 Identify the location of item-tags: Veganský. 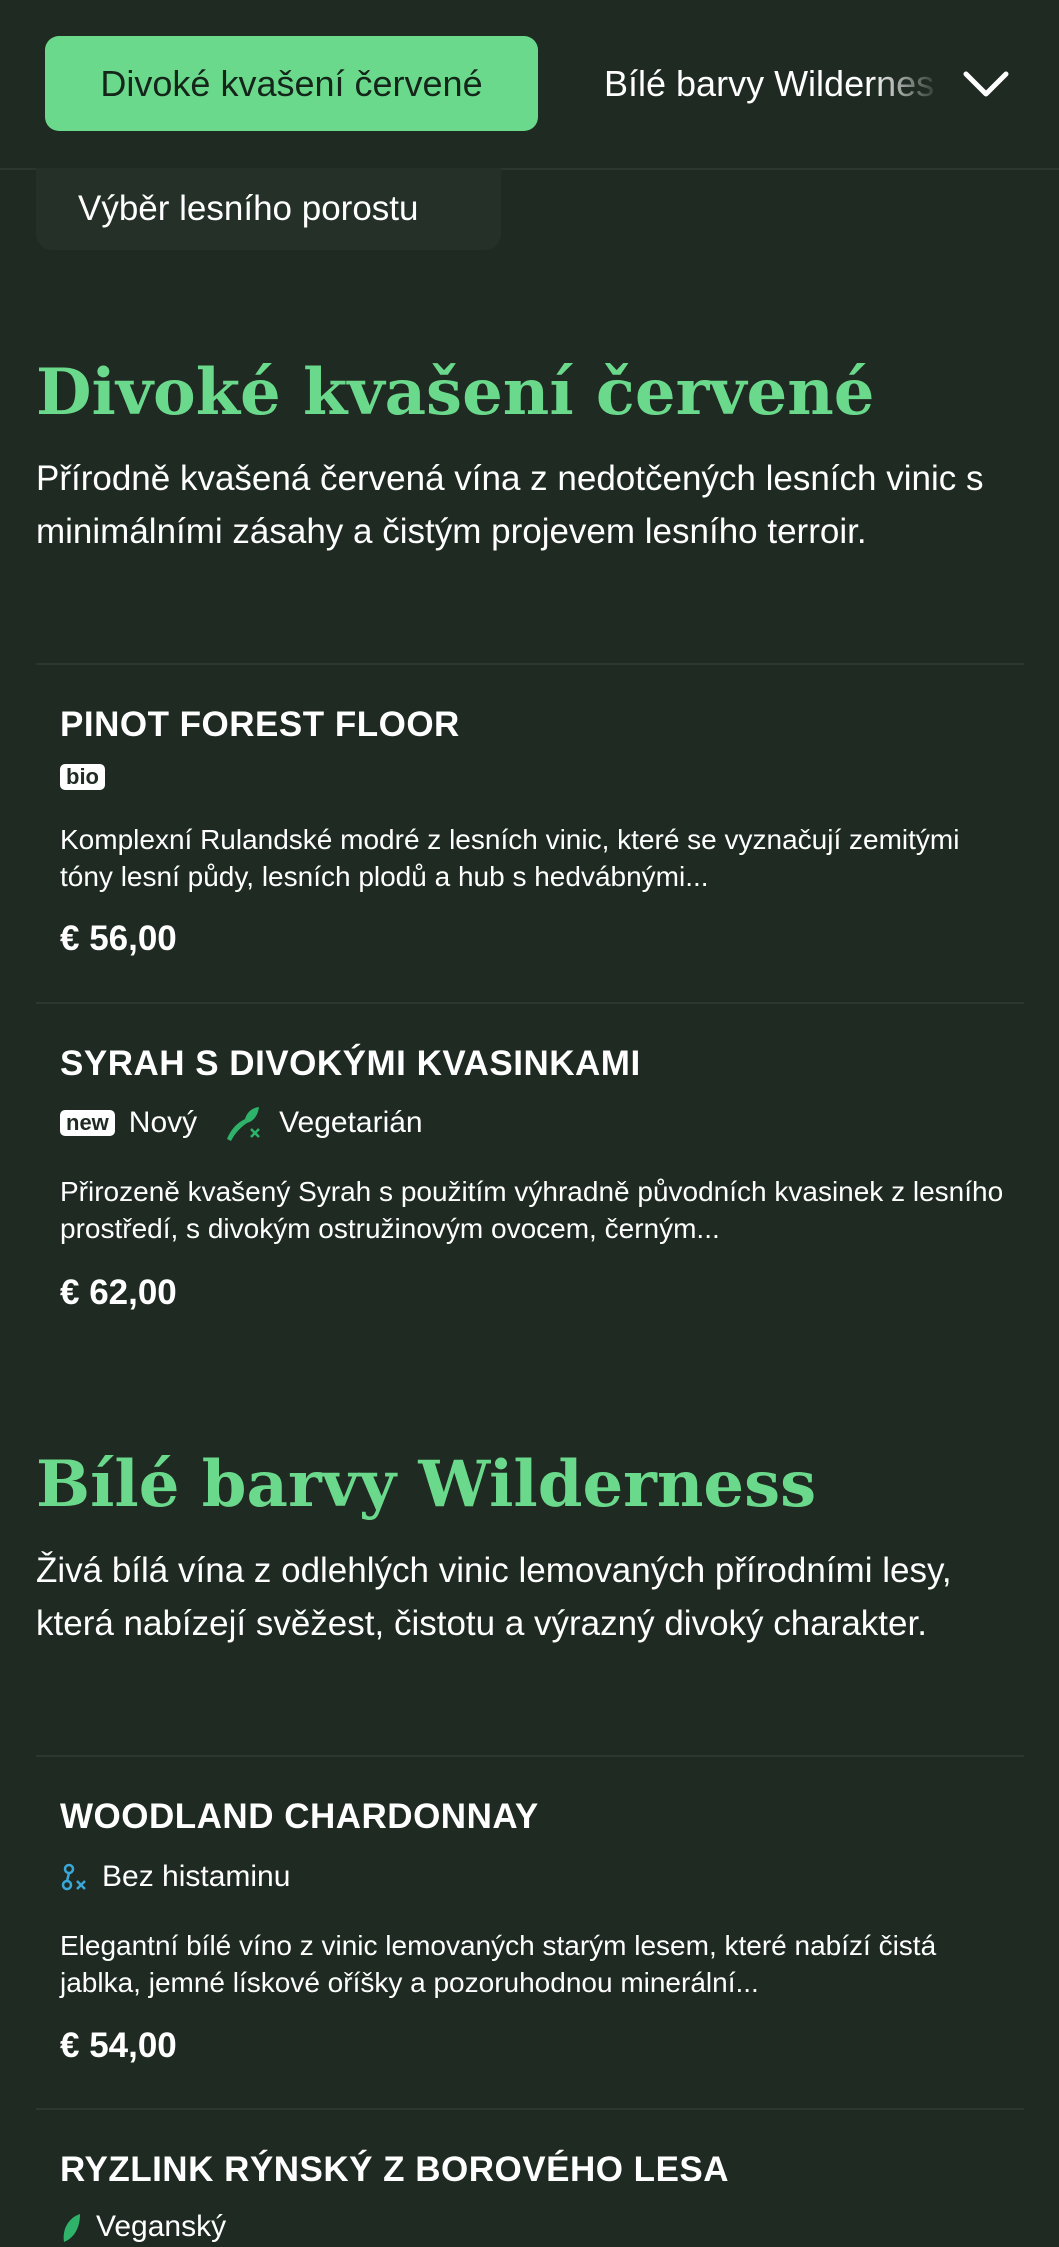
(143, 2227).